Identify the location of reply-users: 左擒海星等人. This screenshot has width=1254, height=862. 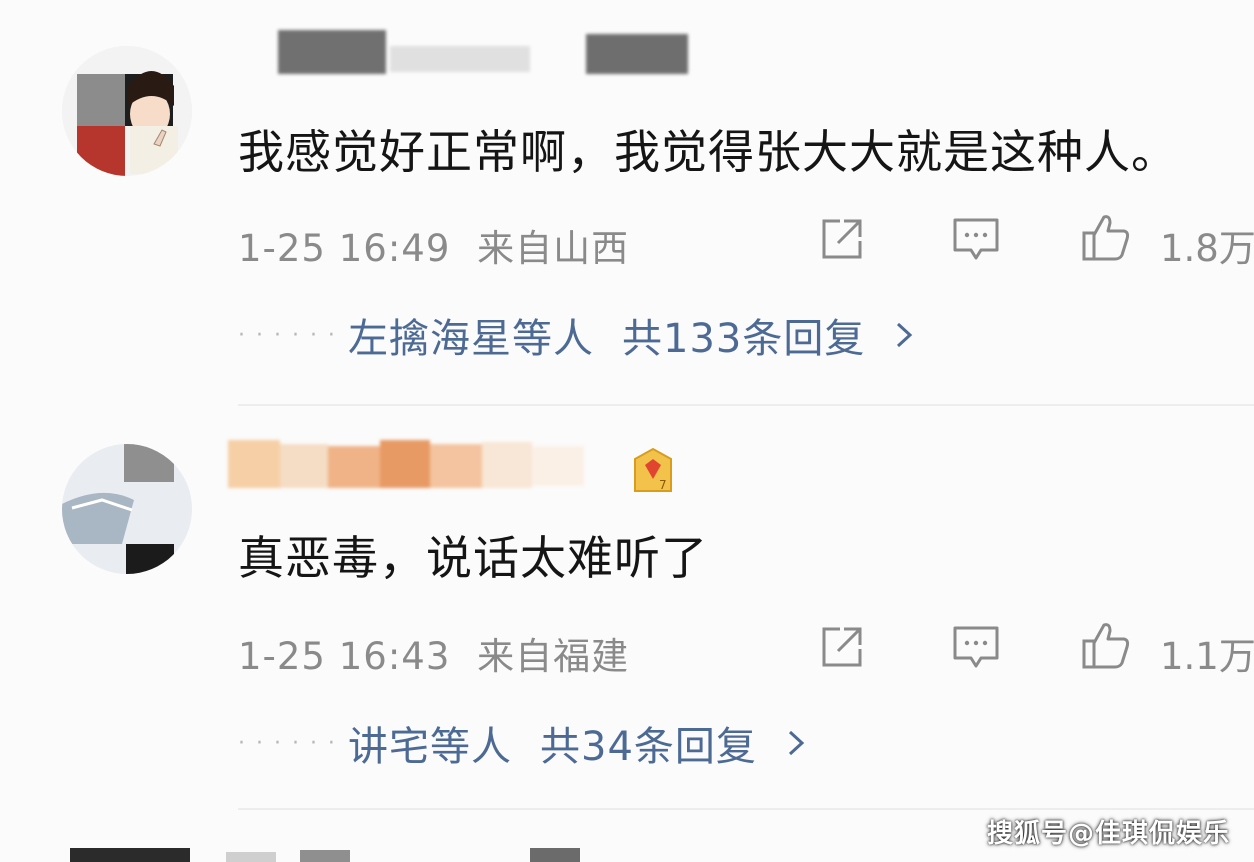
(471, 339).